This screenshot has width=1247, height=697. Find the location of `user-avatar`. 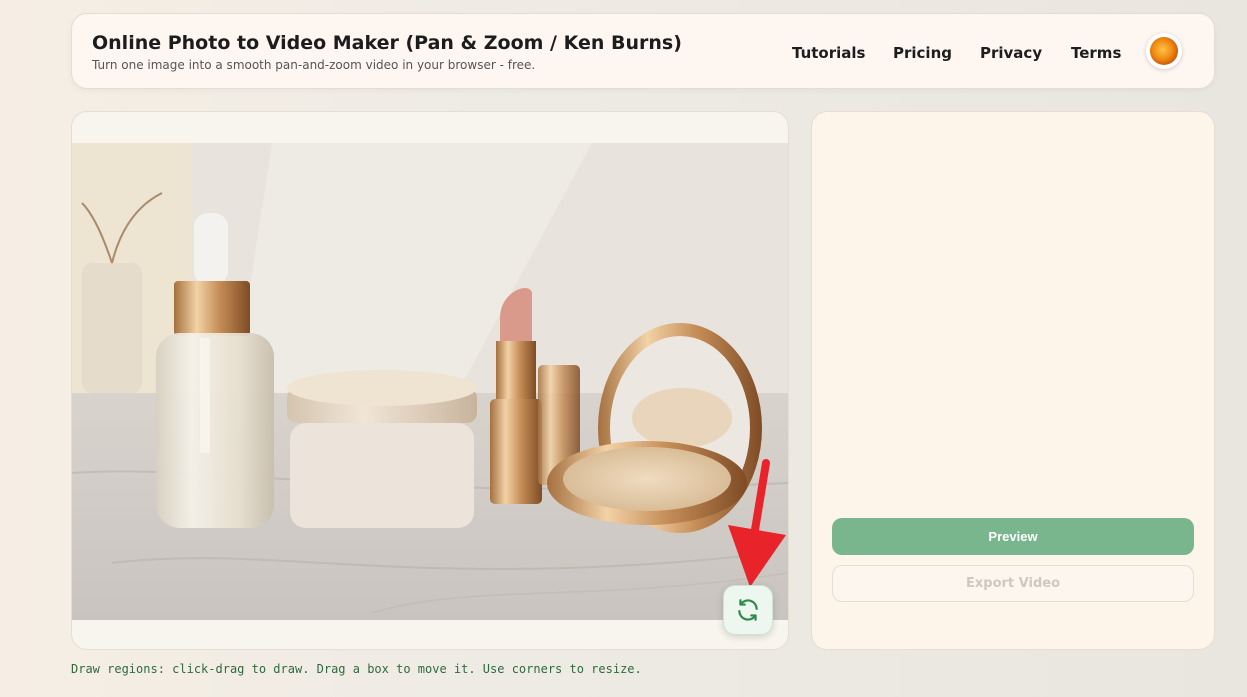

user-avatar is located at coordinates (1164, 51).